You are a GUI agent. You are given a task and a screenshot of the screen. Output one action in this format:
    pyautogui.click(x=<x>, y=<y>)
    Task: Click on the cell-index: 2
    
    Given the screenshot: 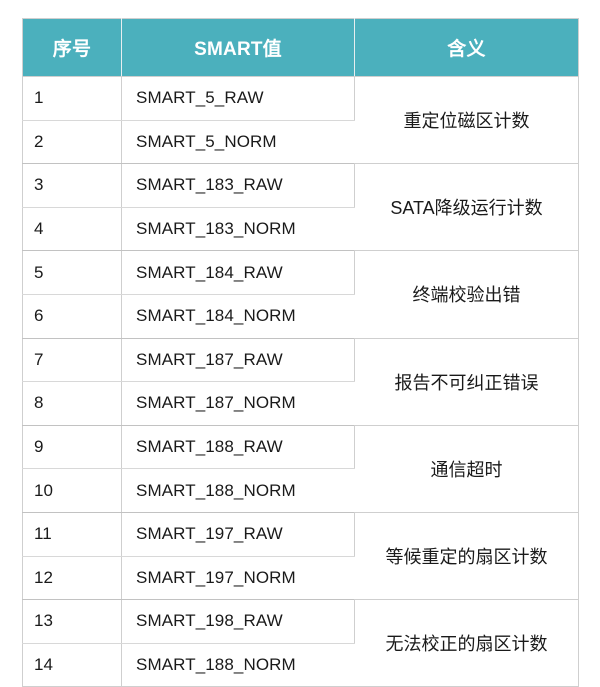 What is the action you would take?
    pyautogui.click(x=72, y=142)
    